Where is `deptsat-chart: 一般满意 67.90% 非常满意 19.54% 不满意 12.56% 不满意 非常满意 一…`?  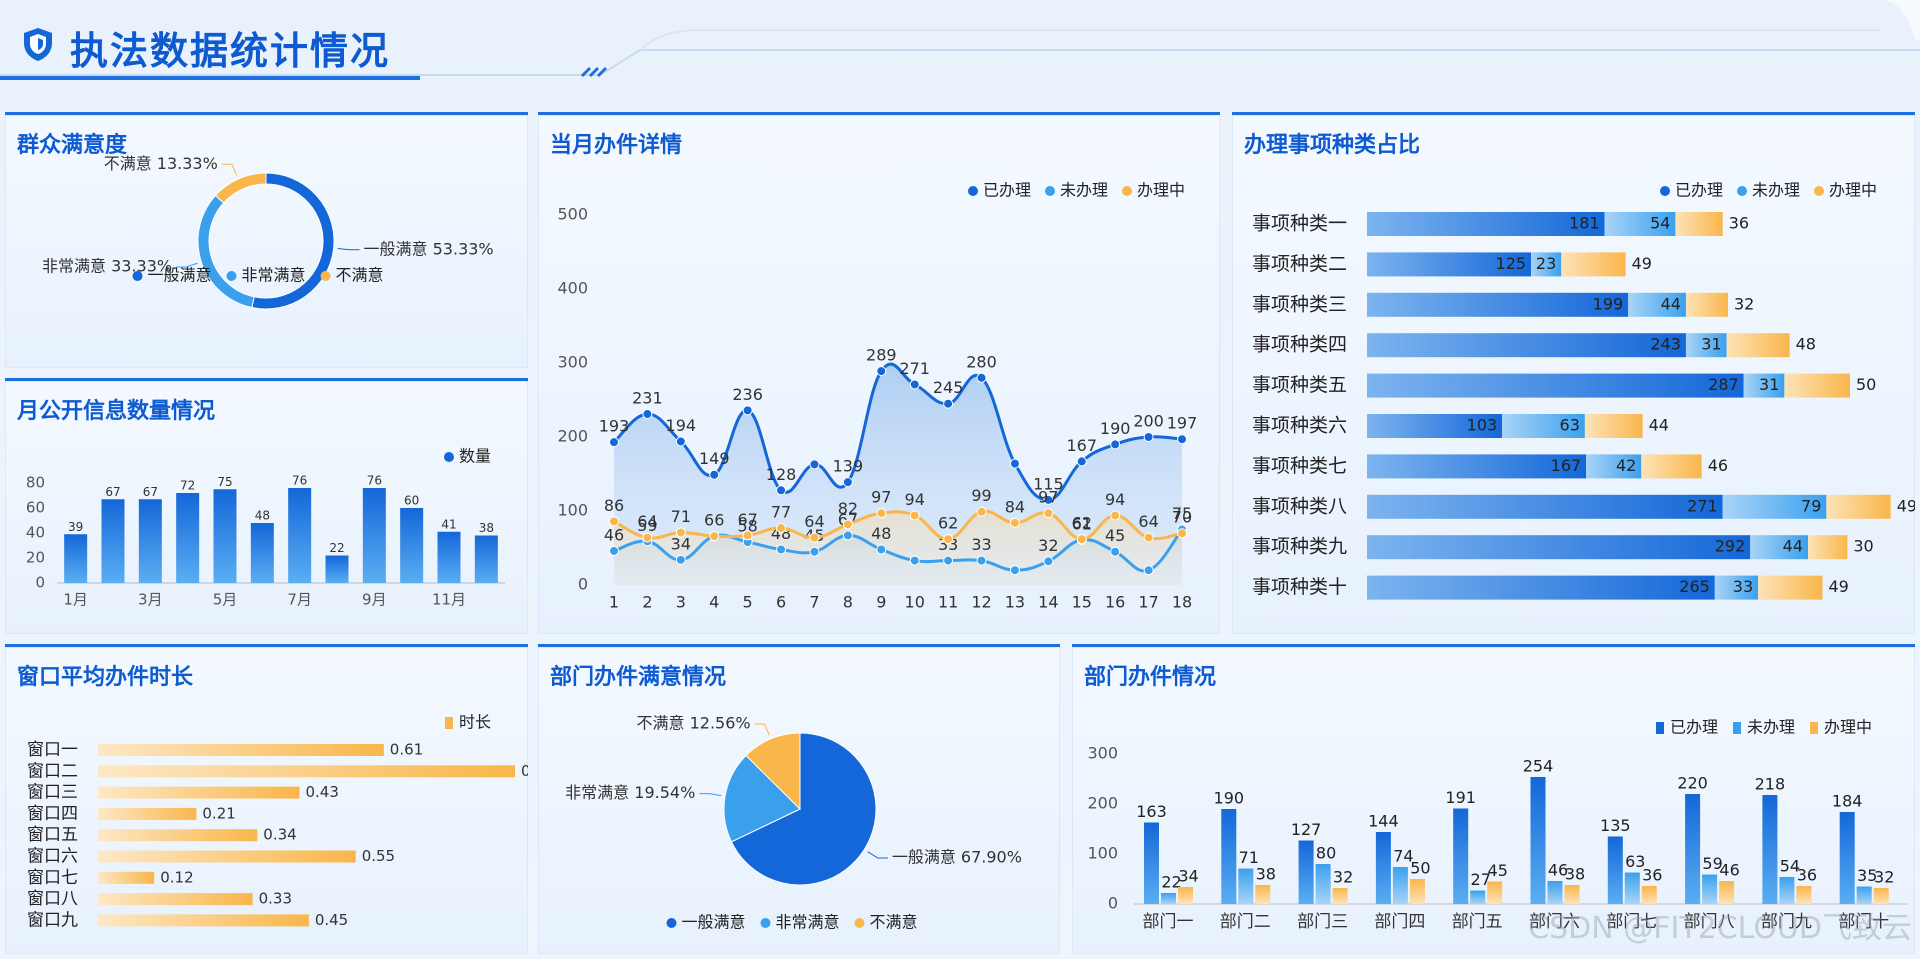 deptsat-chart: 一般满意 67.90% 非常满意 19.54% 不满意 12.56% 不满意 非常满意 一… is located at coordinates (793, 823).